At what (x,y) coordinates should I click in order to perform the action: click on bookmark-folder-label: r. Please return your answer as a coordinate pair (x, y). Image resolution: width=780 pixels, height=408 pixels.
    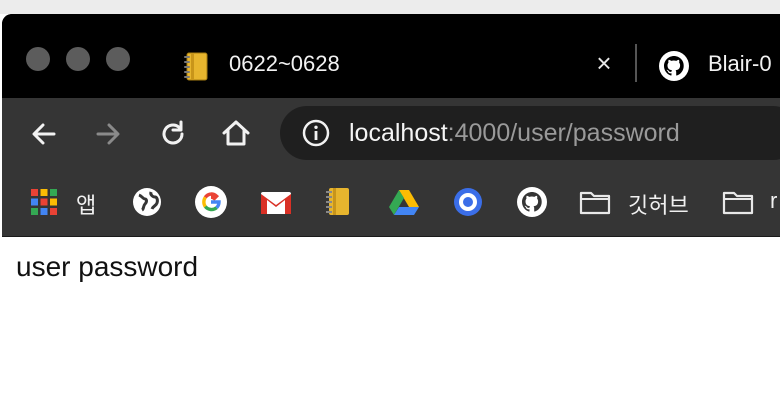
    Looking at the image, I should click on (773, 201).